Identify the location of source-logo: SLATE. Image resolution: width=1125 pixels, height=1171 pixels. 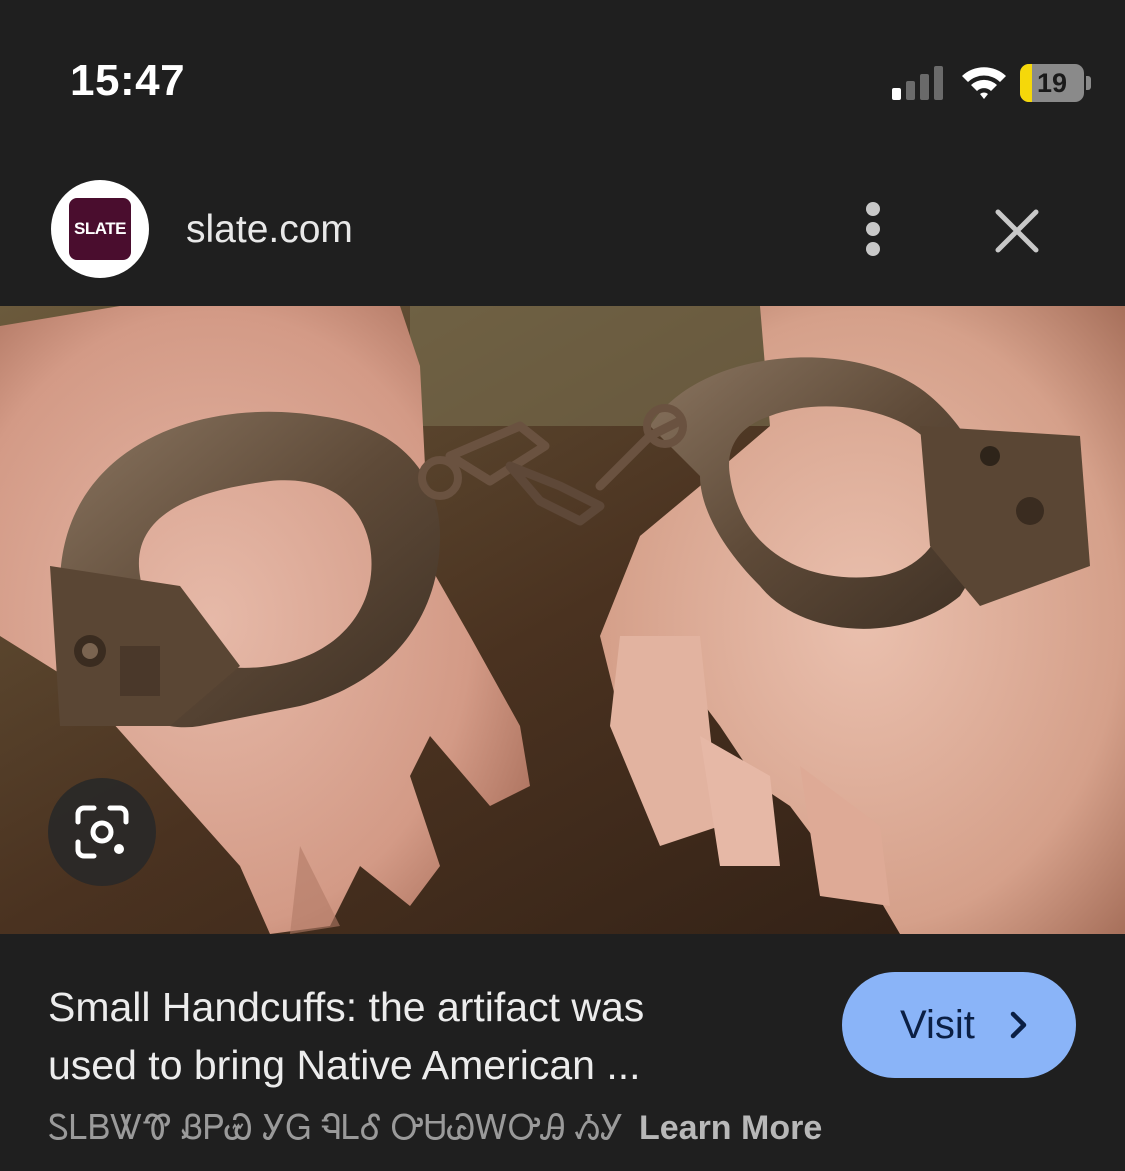
(100, 229).